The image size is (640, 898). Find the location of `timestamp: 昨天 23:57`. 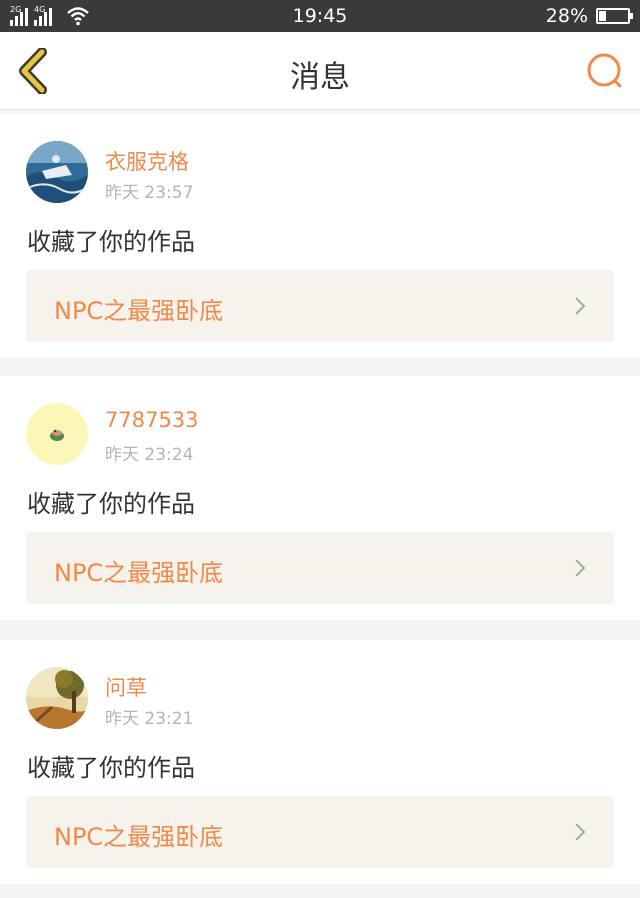

timestamp: 昨天 23:57 is located at coordinates (149, 193).